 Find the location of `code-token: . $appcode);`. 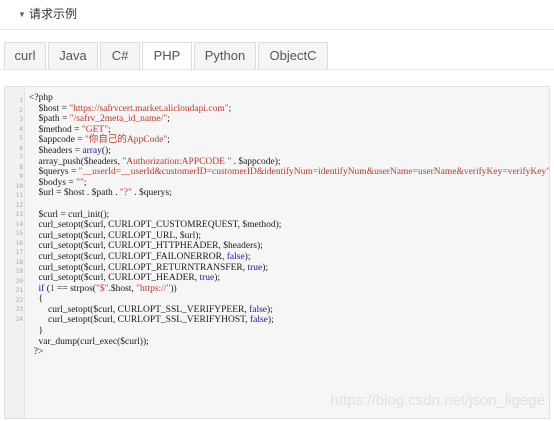

code-token: . $appcode); is located at coordinates (256, 161).